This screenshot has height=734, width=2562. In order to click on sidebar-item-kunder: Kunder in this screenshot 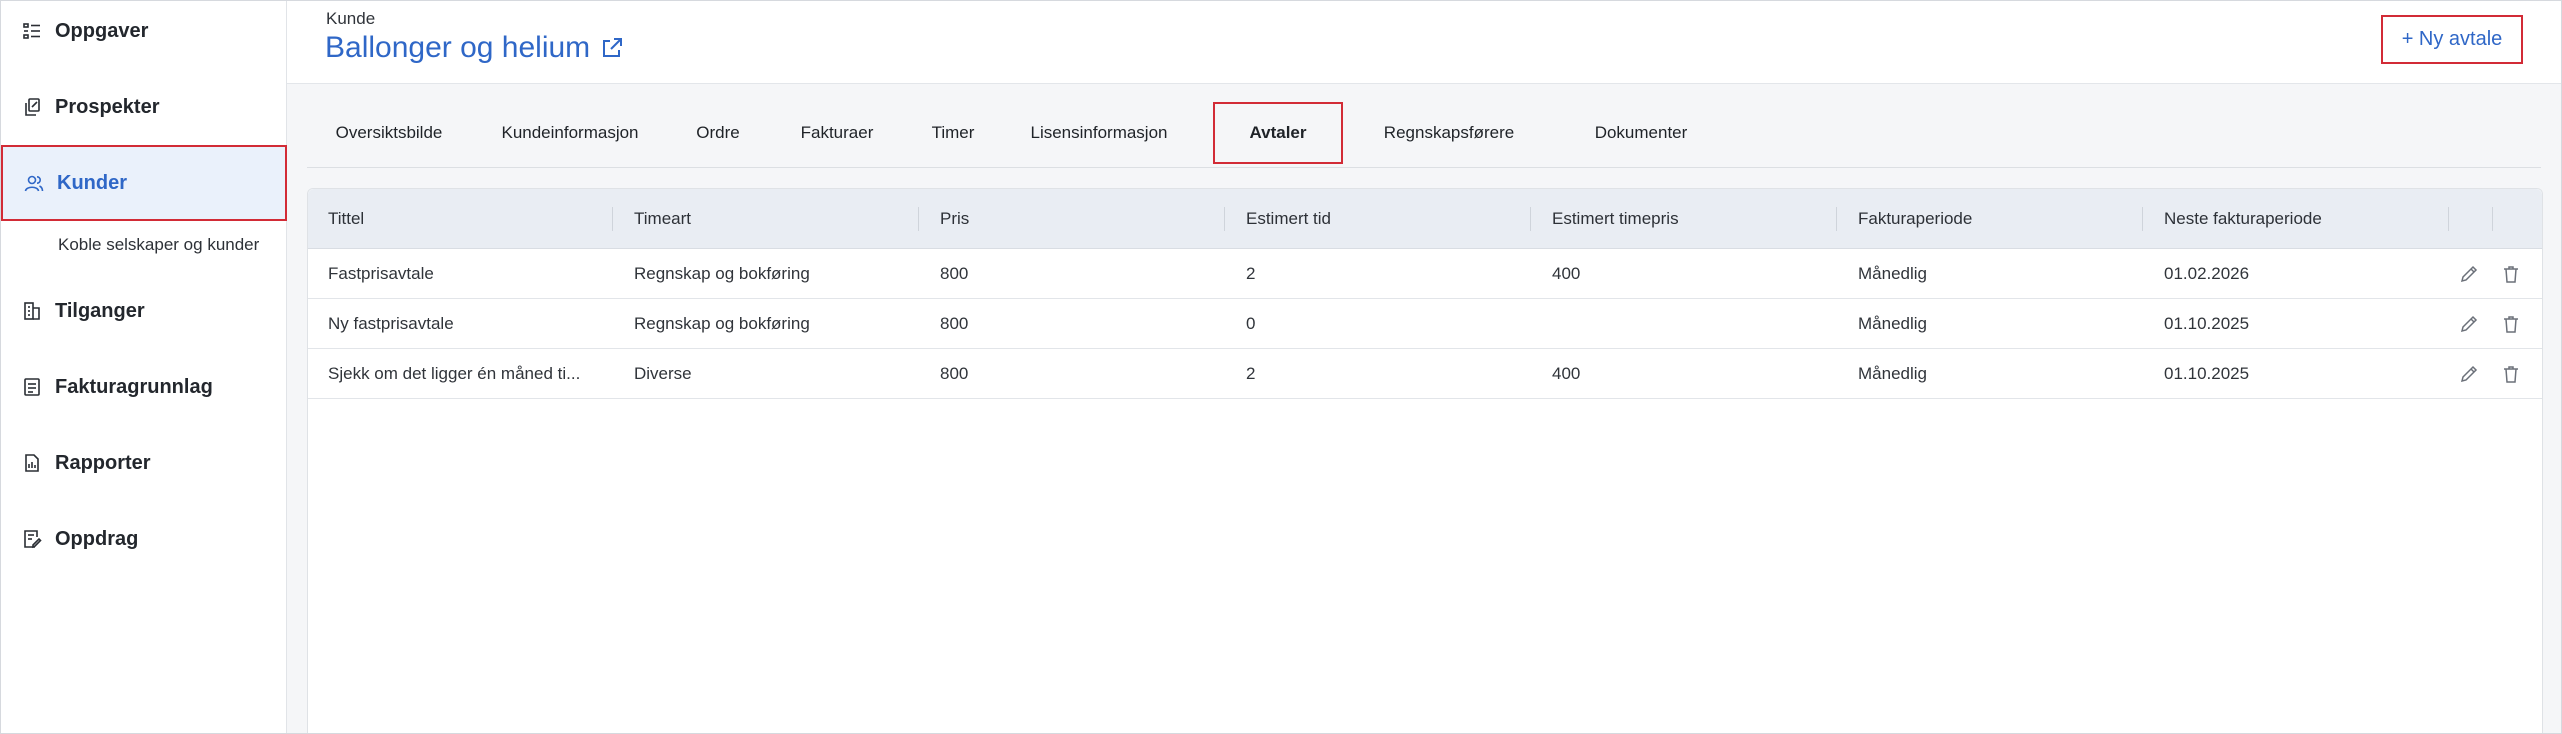, I will do `click(144, 183)`.